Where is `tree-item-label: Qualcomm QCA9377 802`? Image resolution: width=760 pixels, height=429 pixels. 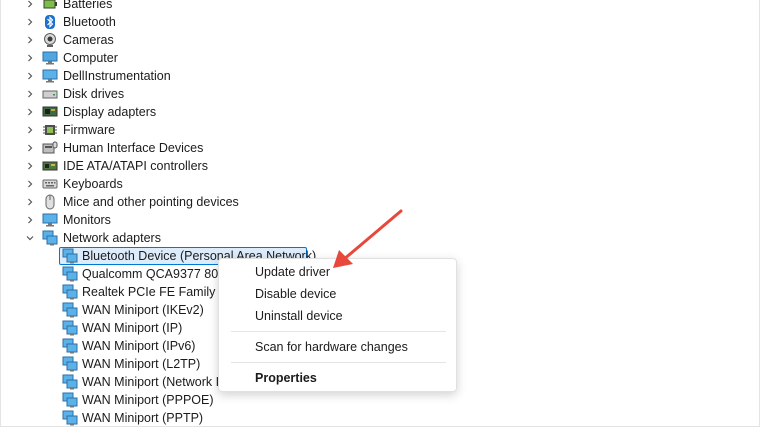
tree-item-label: Qualcomm QCA9377 802 is located at coordinates (154, 274).